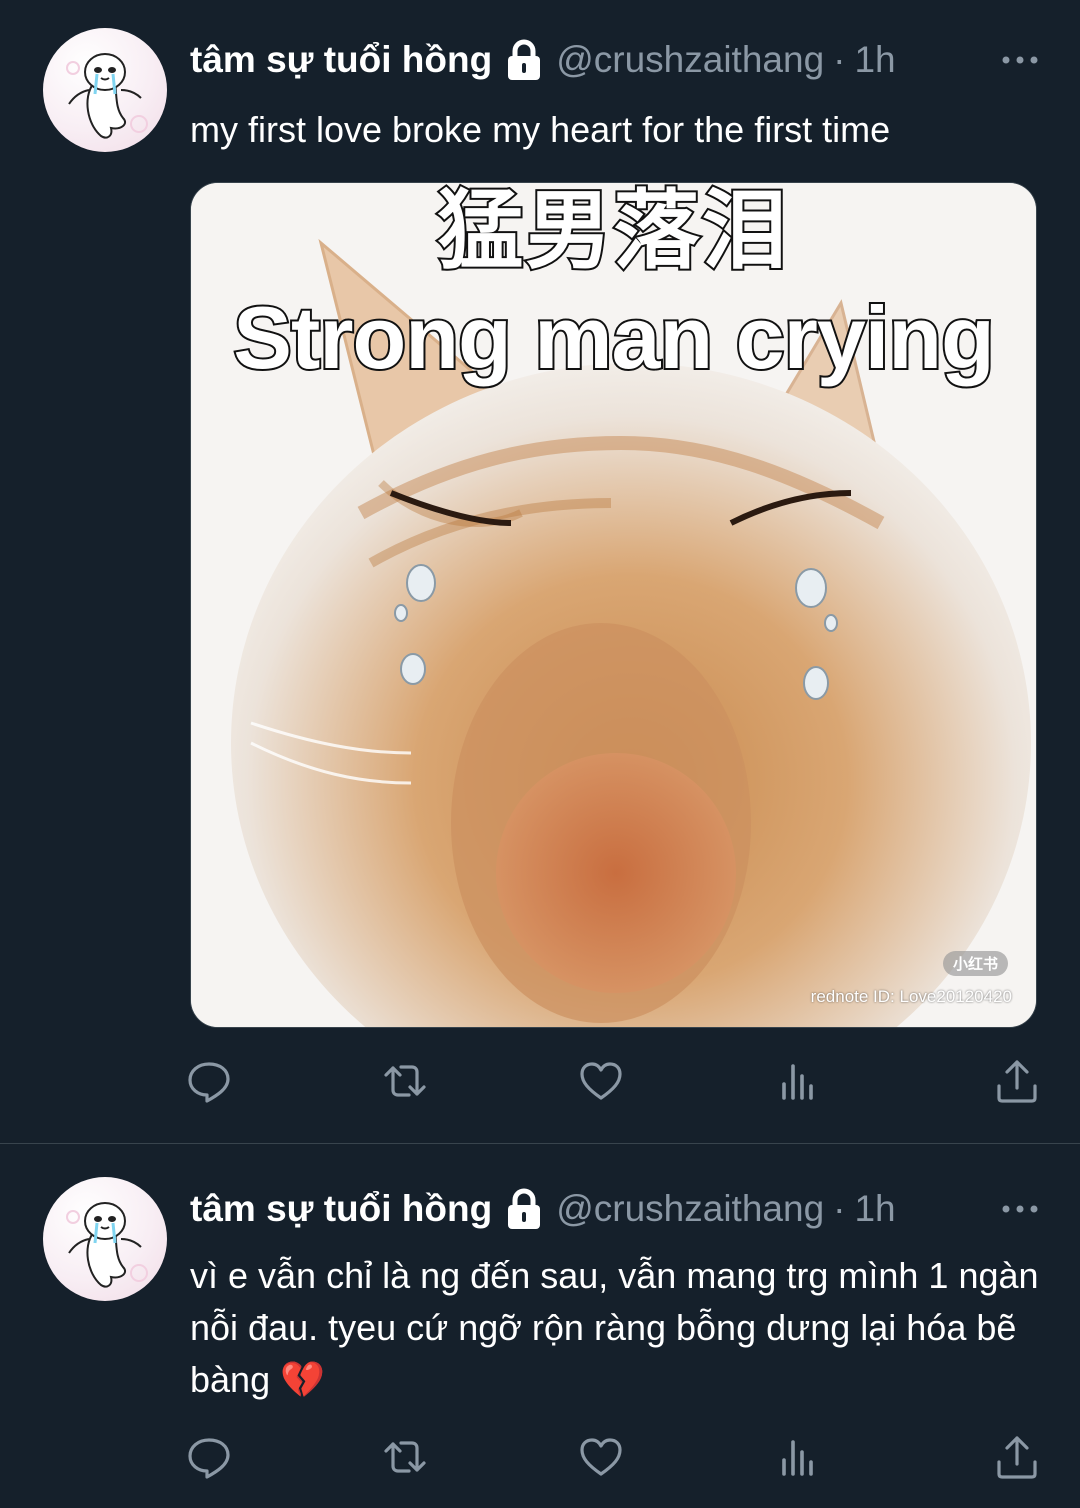  What do you see at coordinates (613, 232) in the screenshot?
I see `caption-zh: 猛男落泪` at bounding box center [613, 232].